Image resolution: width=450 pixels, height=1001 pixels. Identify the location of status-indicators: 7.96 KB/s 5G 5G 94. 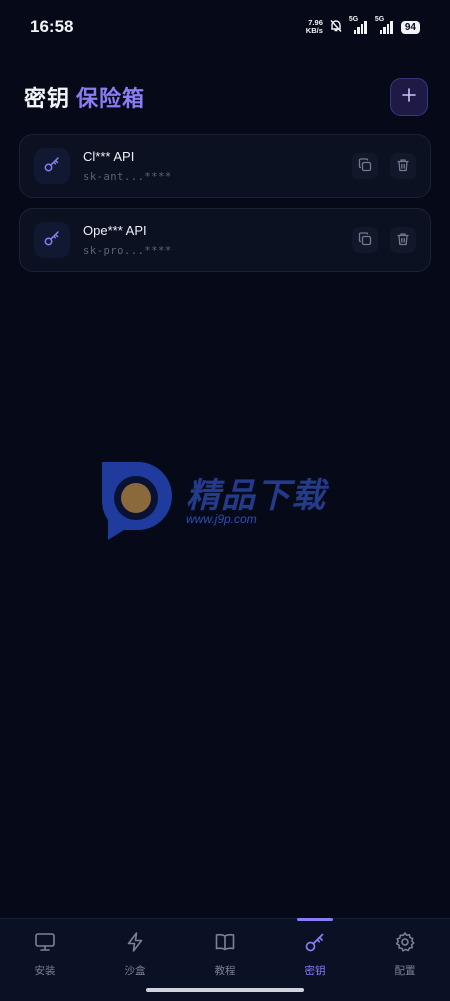
(363, 26).